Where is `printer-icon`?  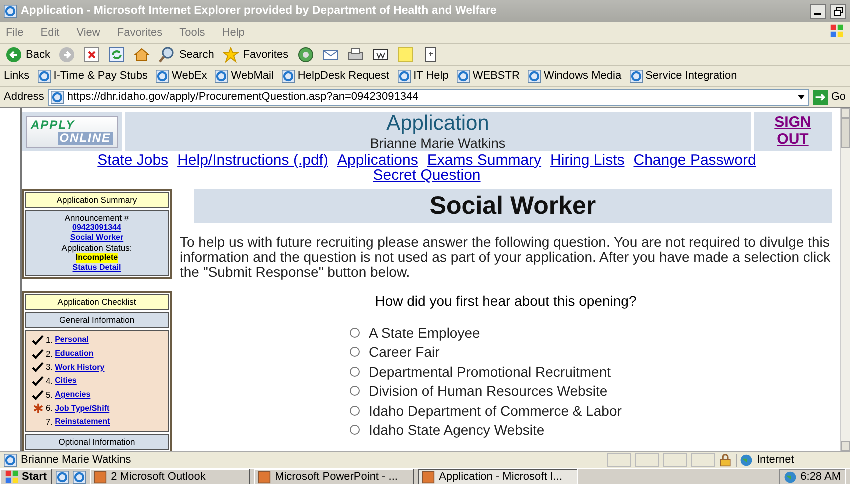 printer-icon is located at coordinates (356, 54).